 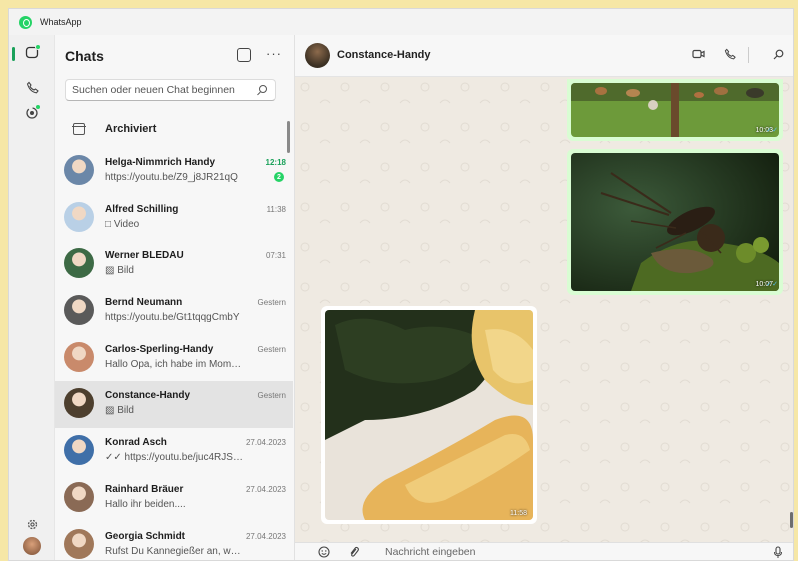 What do you see at coordinates (38, 107) in the screenshot?
I see `status-unread-dot` at bounding box center [38, 107].